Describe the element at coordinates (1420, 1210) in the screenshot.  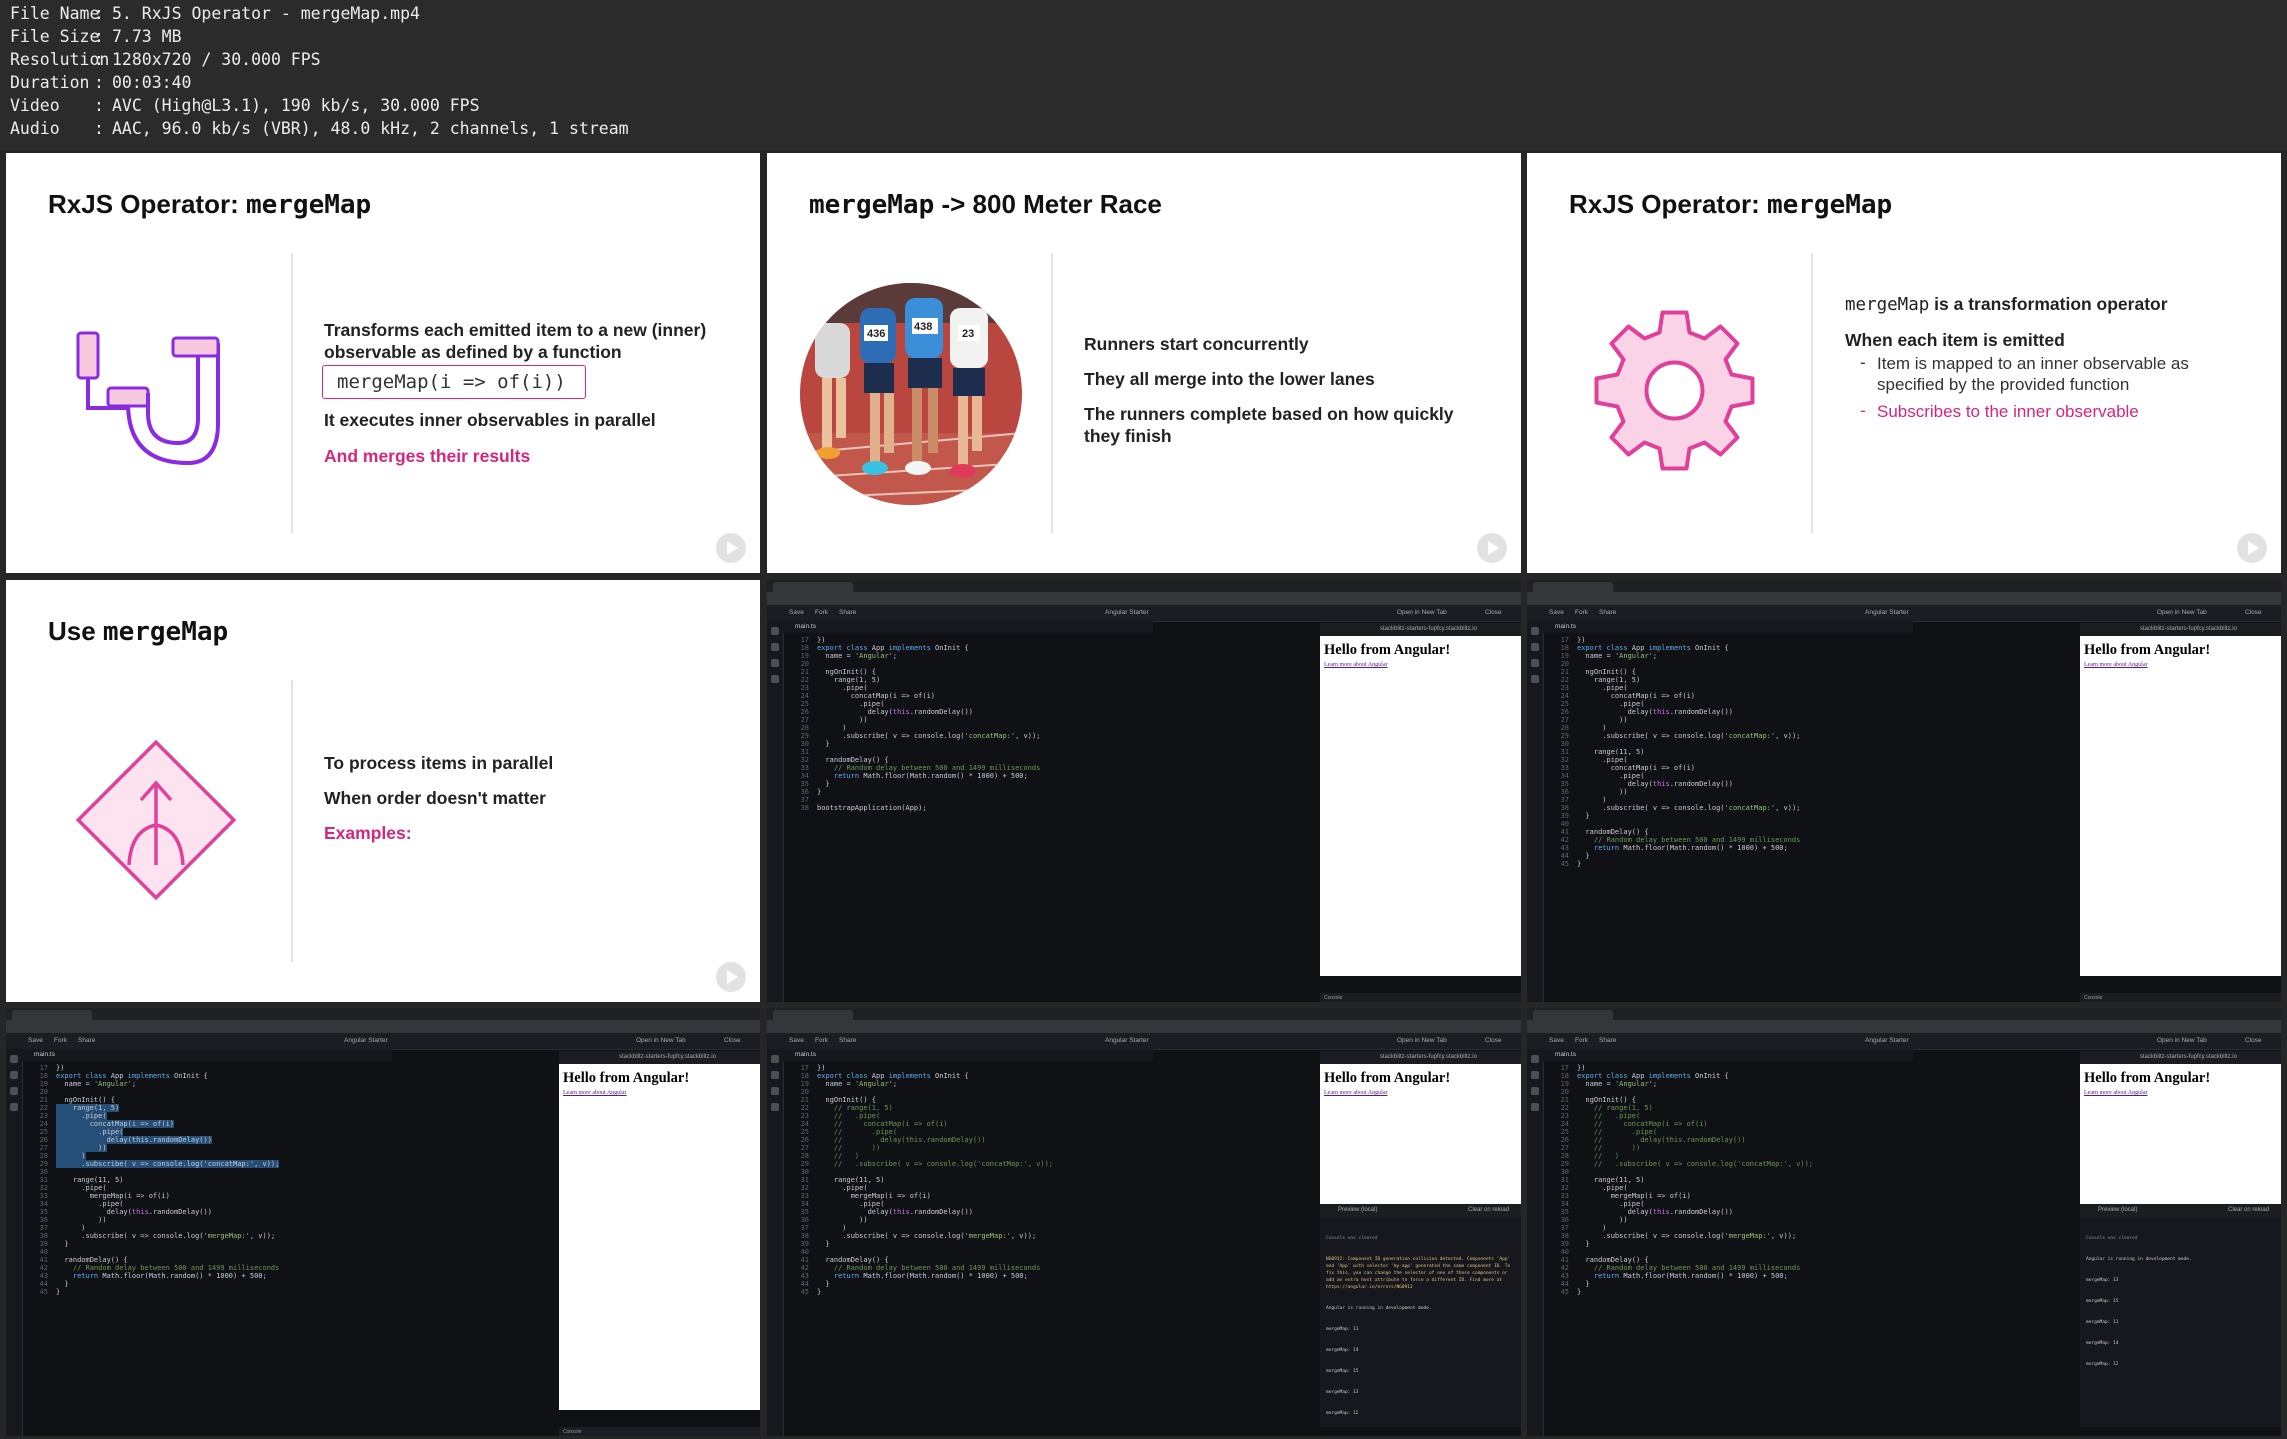
I see `console-header: Preview (local) Clear on reload` at that location.